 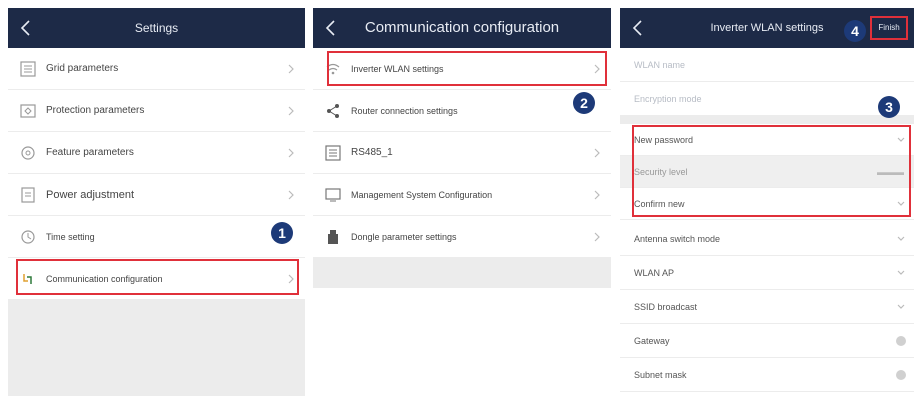 What do you see at coordinates (889, 28) in the screenshot?
I see `finish-button: Finish` at bounding box center [889, 28].